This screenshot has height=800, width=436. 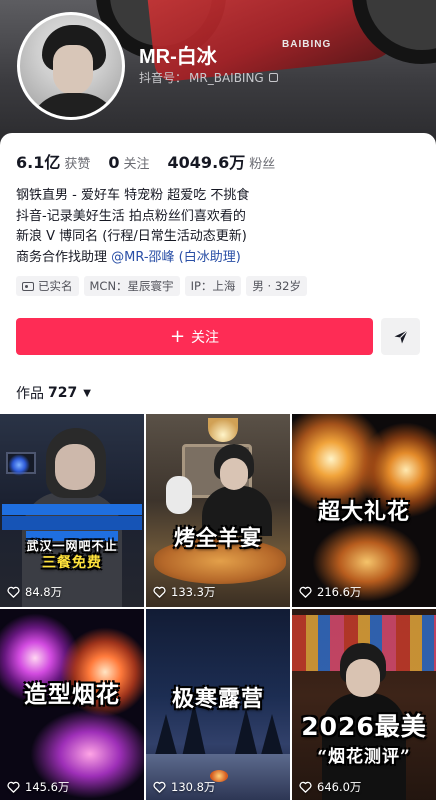 What do you see at coordinates (30, 394) in the screenshot?
I see `works-label: 作品` at bounding box center [30, 394].